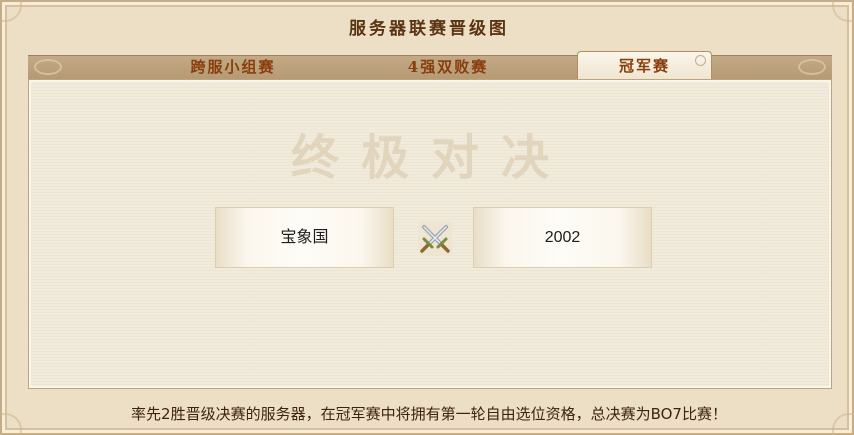 The width and height of the screenshot is (854, 435). I want to click on tab-top4-double-elimination: 4强双败赛, so click(448, 68).